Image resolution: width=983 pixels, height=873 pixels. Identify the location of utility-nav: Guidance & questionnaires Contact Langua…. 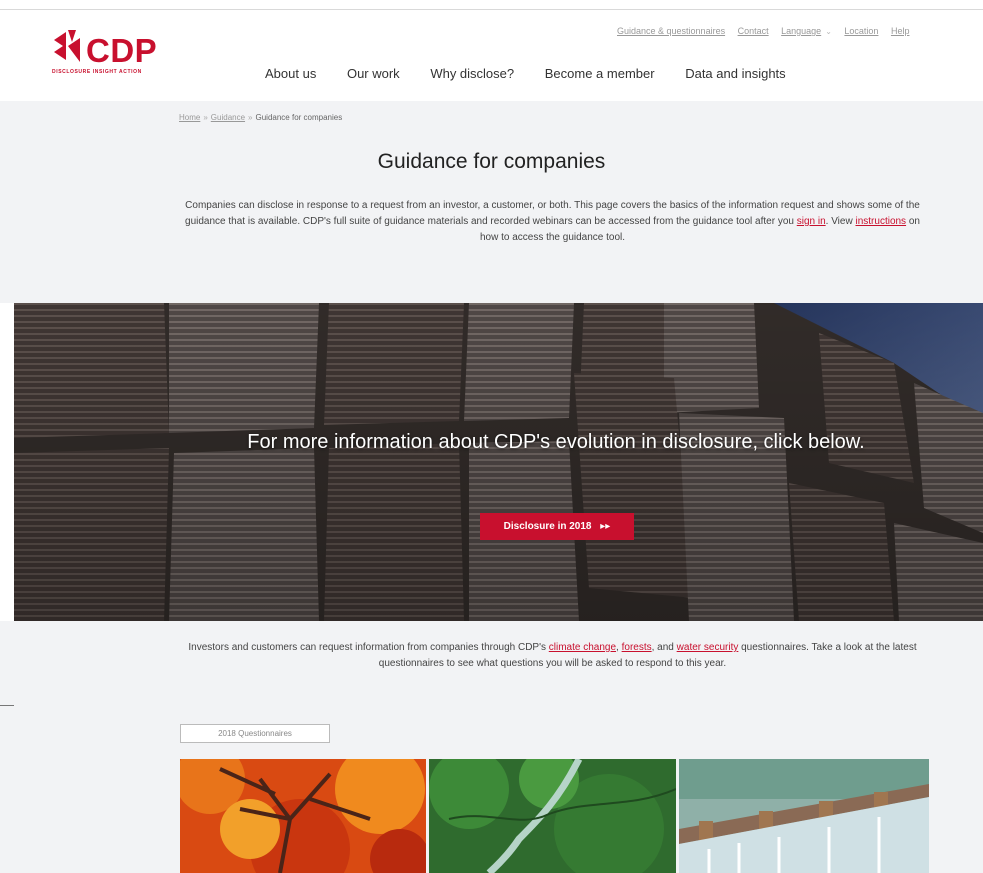
(768, 31).